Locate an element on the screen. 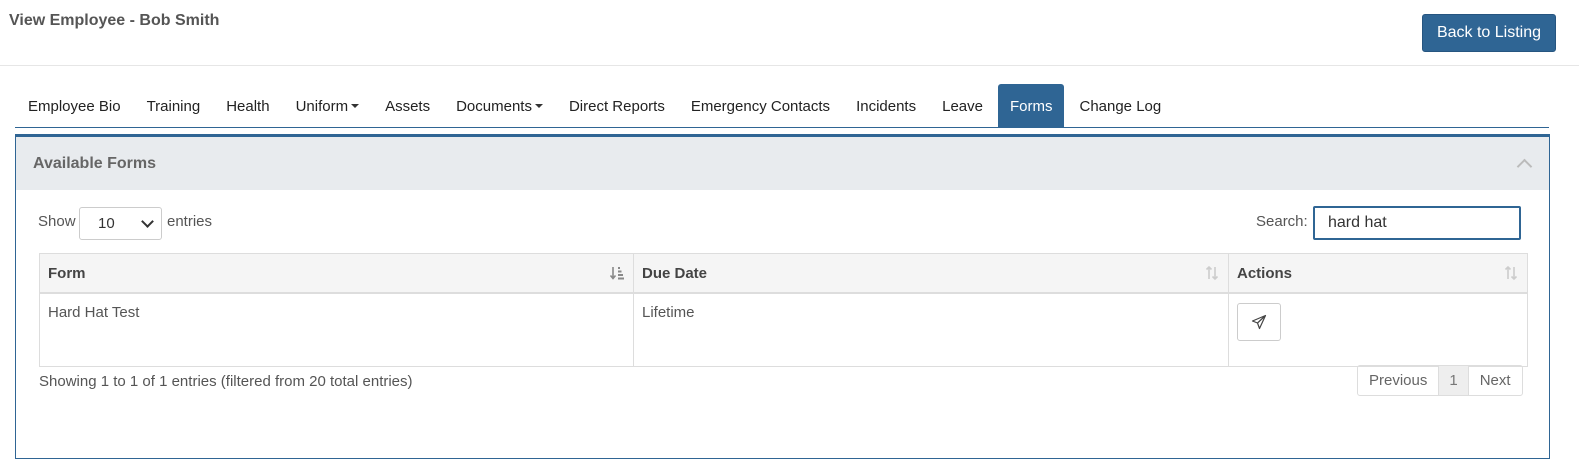 The height and width of the screenshot is (474, 1579). header-divider is located at coordinates (789, 65).